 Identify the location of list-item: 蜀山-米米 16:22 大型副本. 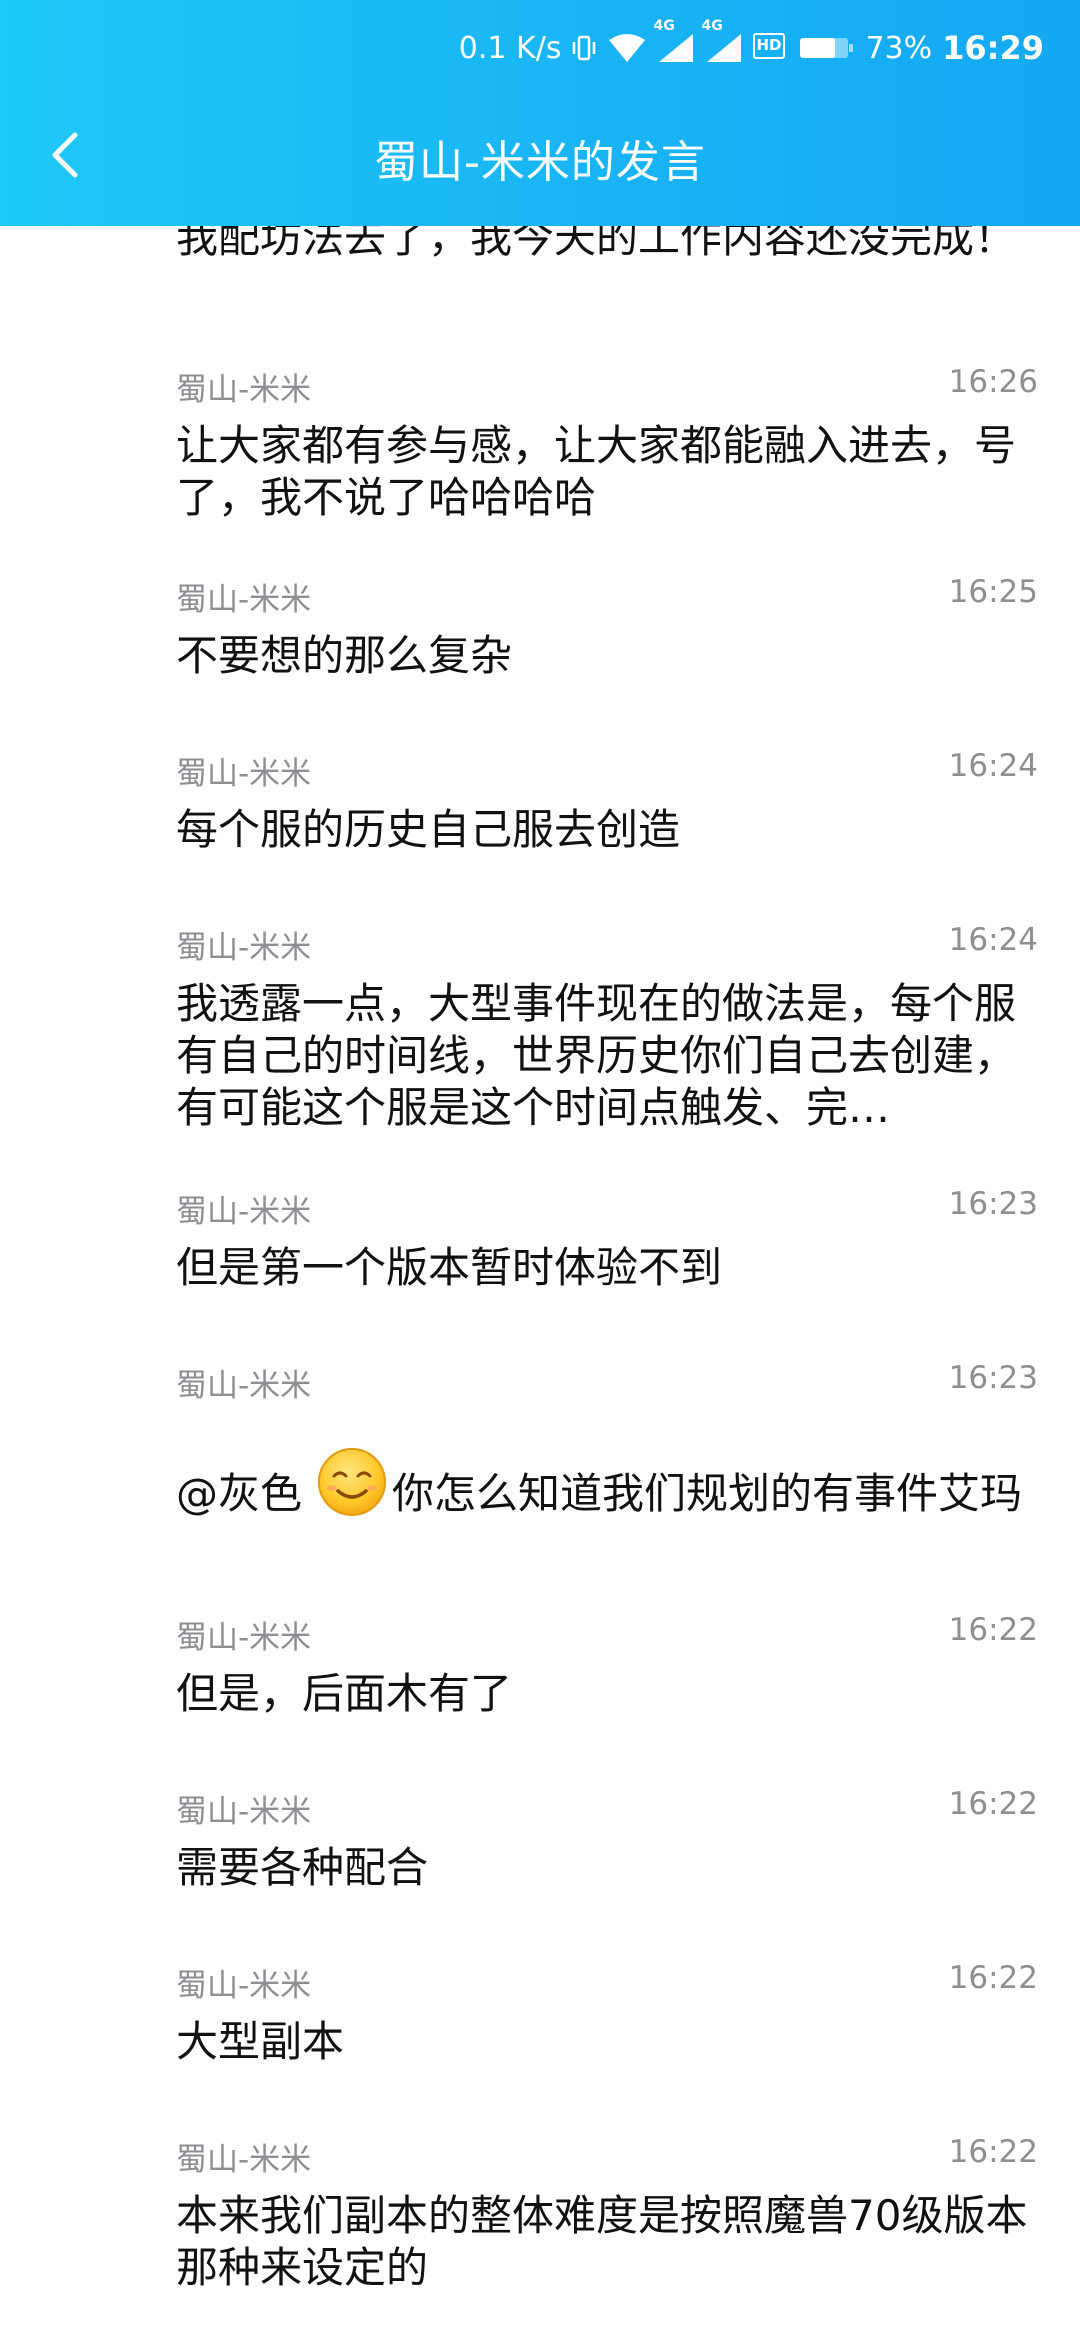
(607, 2014).